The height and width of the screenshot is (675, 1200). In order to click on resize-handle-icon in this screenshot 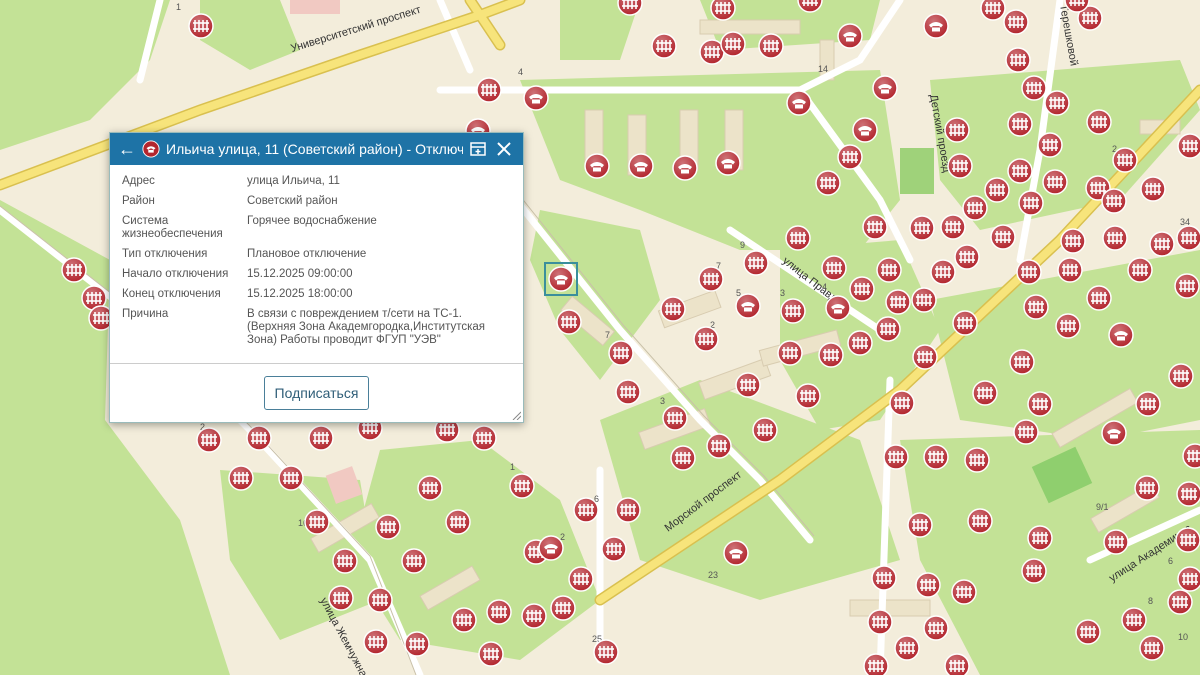, I will do `click(516, 415)`.